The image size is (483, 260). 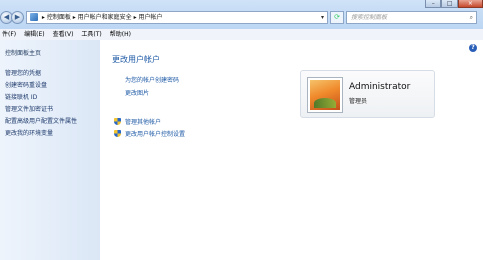 What do you see at coordinates (93, 34) in the screenshot?
I see `menu-tools: 工具(T)` at bounding box center [93, 34].